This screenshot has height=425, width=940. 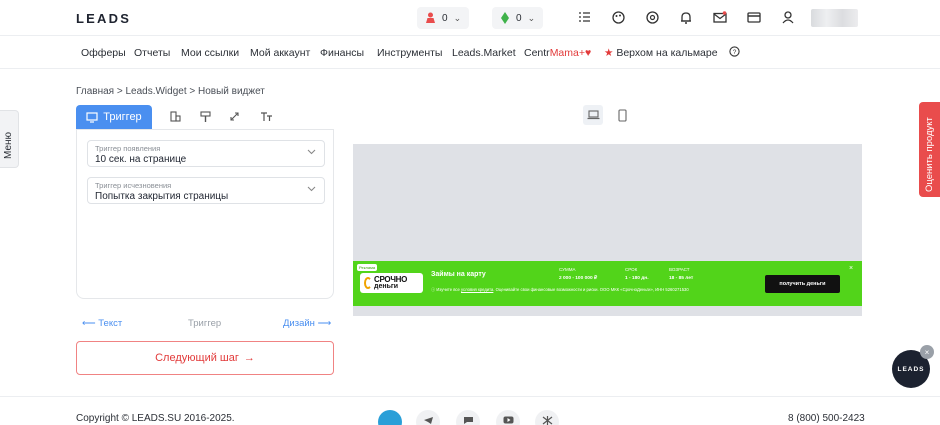 I want to click on palette-icon, so click(x=618, y=17).